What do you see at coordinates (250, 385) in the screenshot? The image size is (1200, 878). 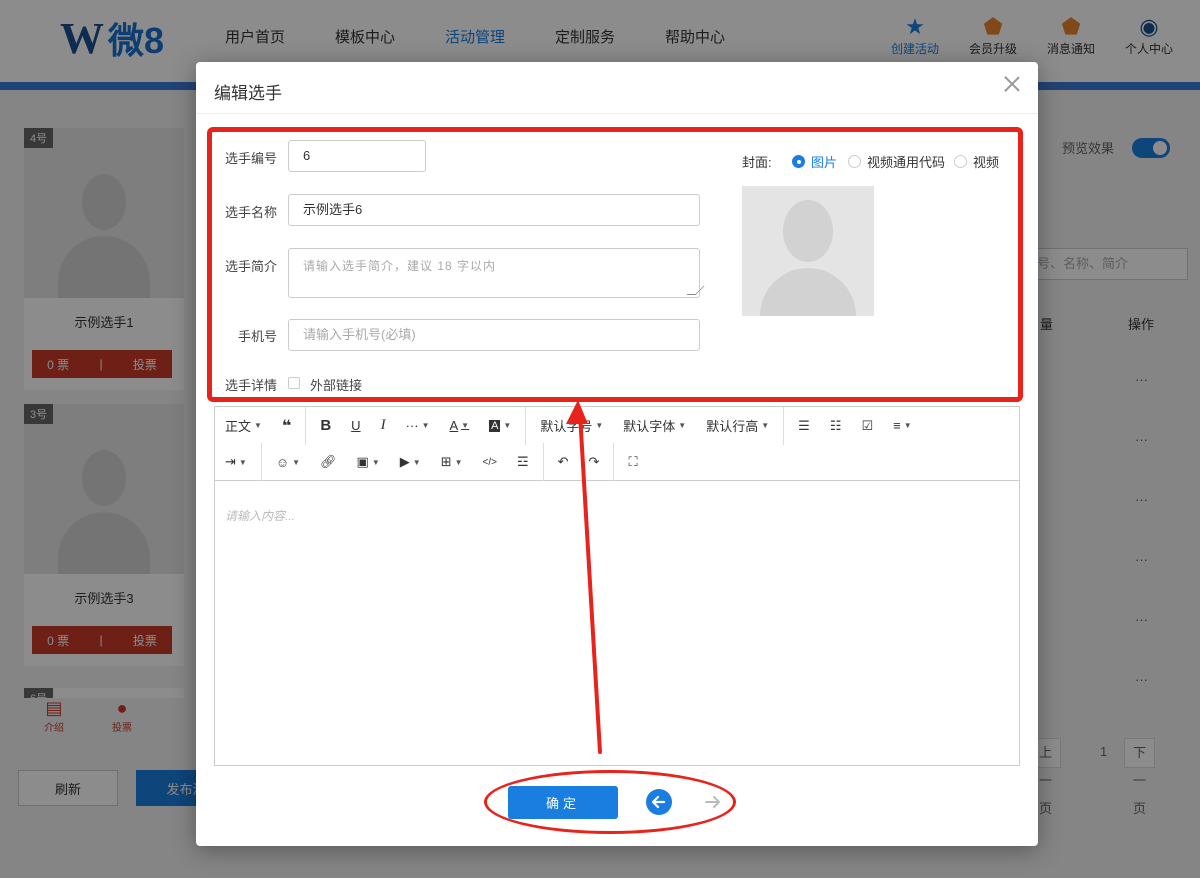 I see `detail-label: 选手详情` at bounding box center [250, 385].